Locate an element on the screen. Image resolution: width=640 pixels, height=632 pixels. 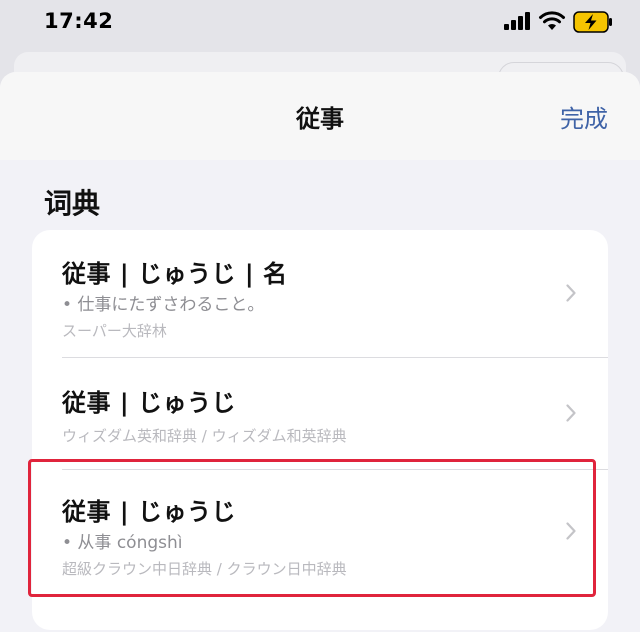
entry-source: ウィズダム英和辞典 / ウィズダム和英辞典 is located at coordinates (204, 436).